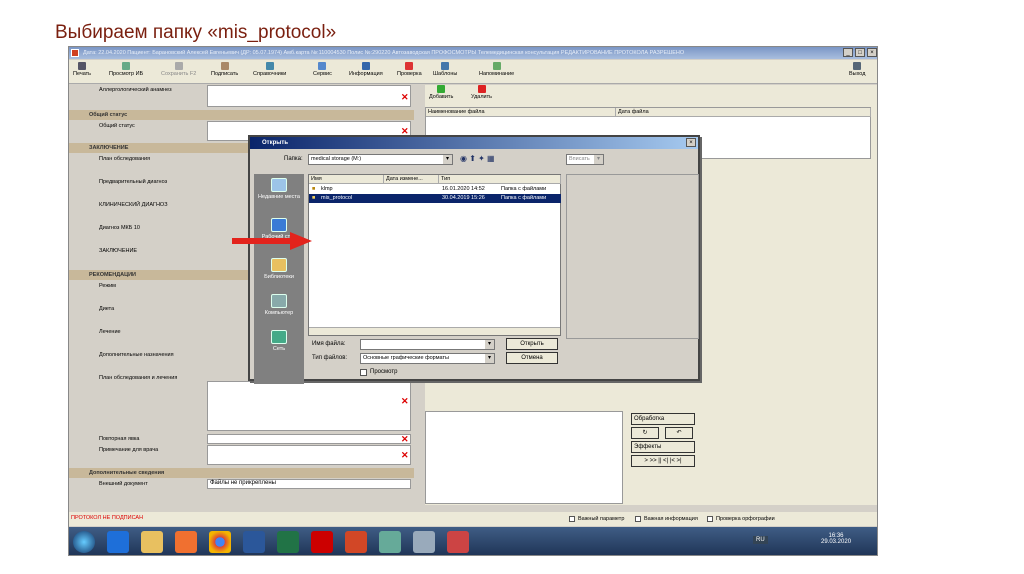 The width and height of the screenshot is (1024, 574). Describe the element at coordinates (178, 72) in the screenshot. I see `save-button: Сохранить F2` at that location.